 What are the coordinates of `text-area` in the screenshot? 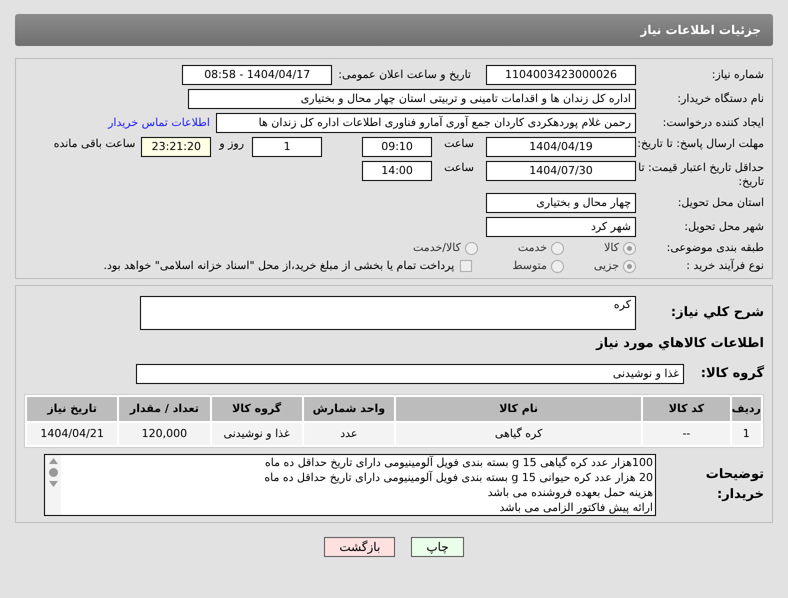 It's located at (350, 485).